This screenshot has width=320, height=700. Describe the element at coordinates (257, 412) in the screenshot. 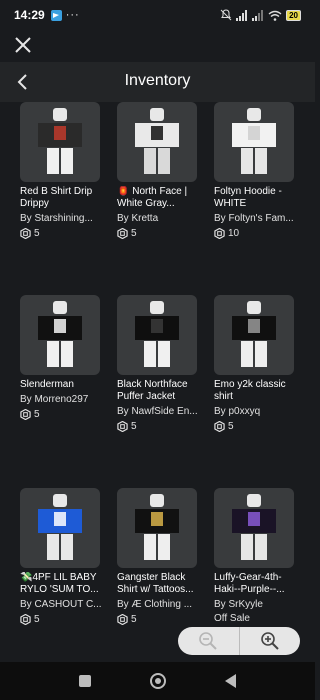

I see `item-creator: By p0xxyq` at that location.